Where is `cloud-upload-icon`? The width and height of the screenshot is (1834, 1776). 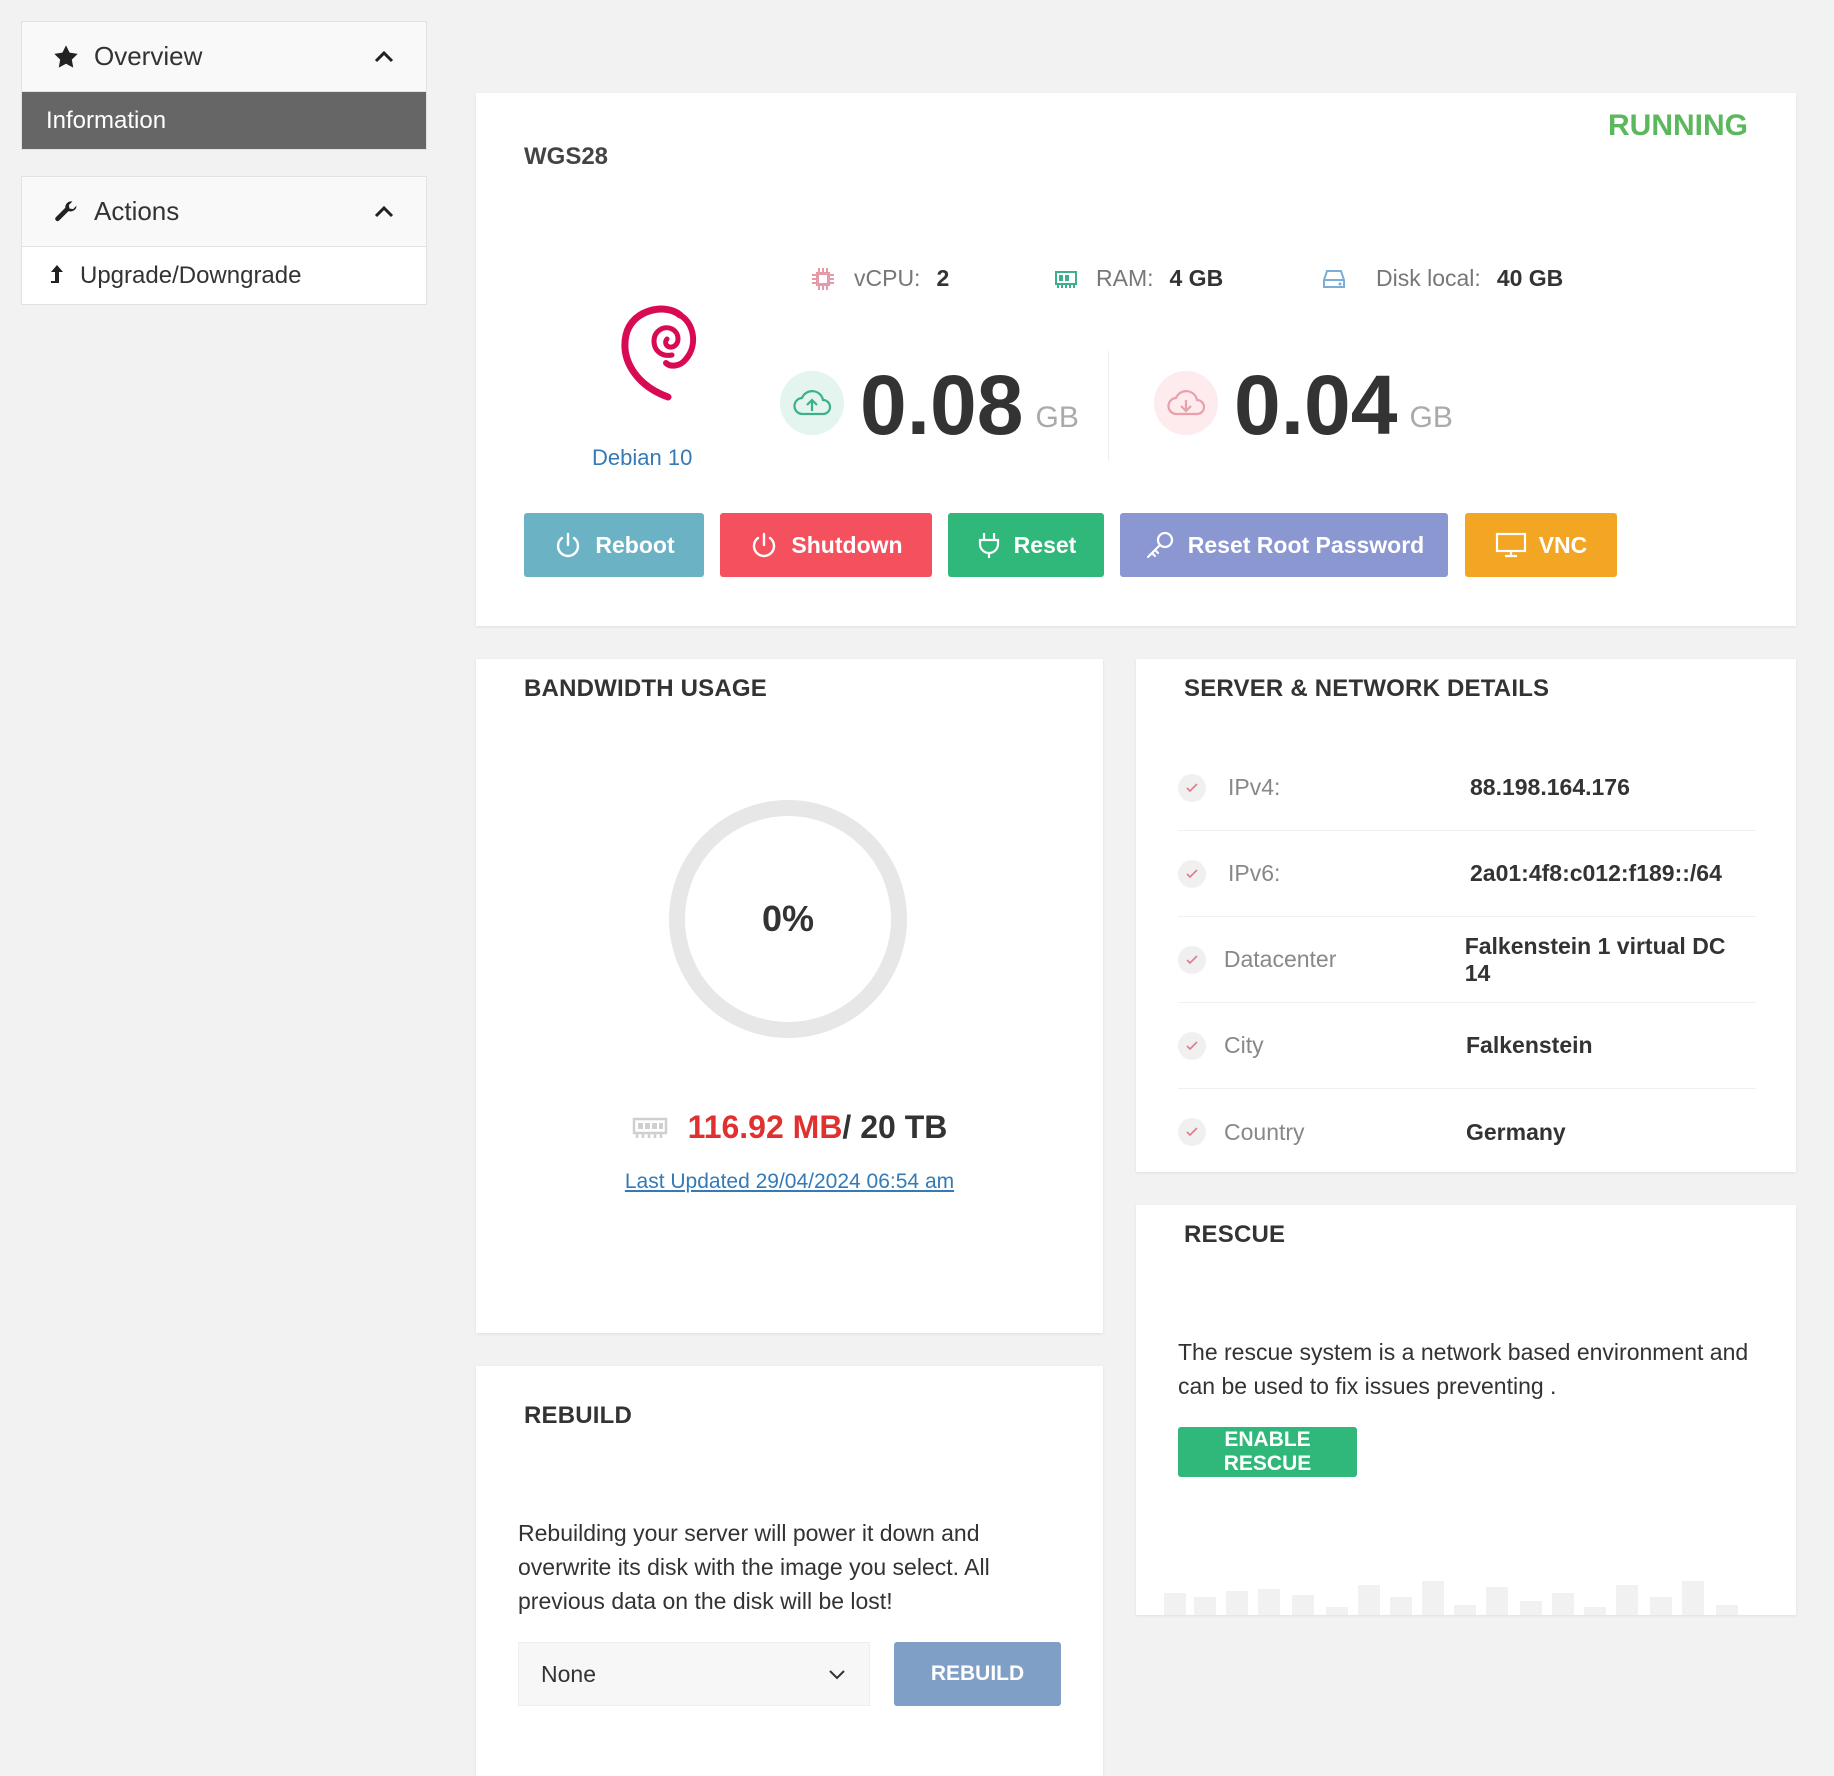 cloud-upload-icon is located at coordinates (812, 403).